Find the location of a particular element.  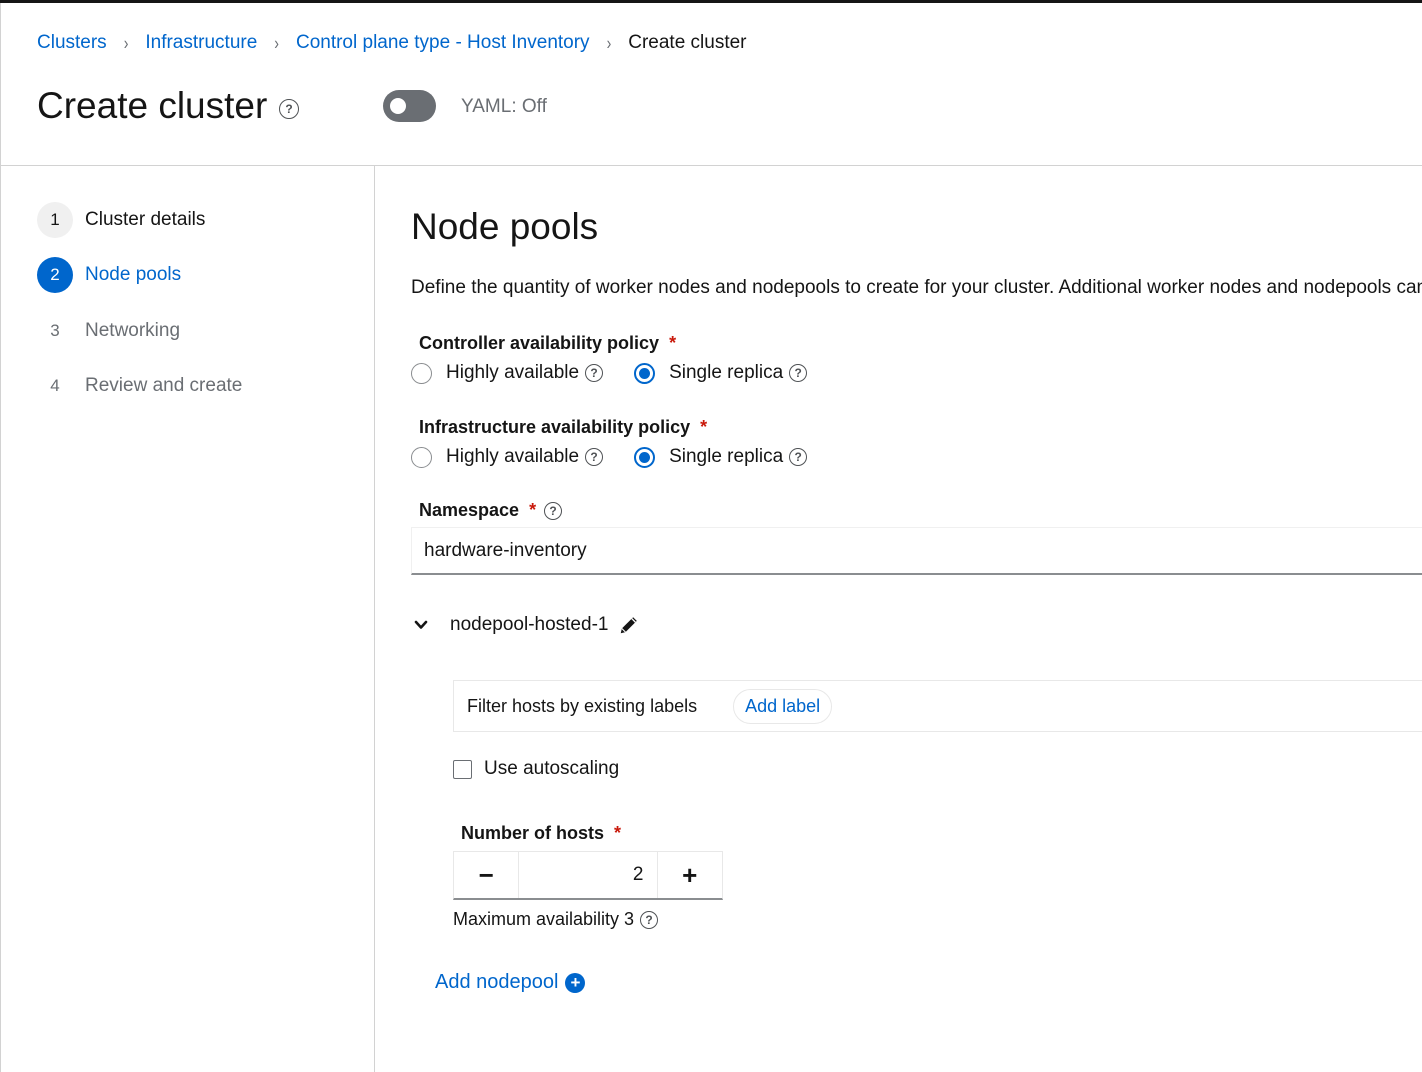

infrastructure-single-replica-radio is located at coordinates (645, 457).